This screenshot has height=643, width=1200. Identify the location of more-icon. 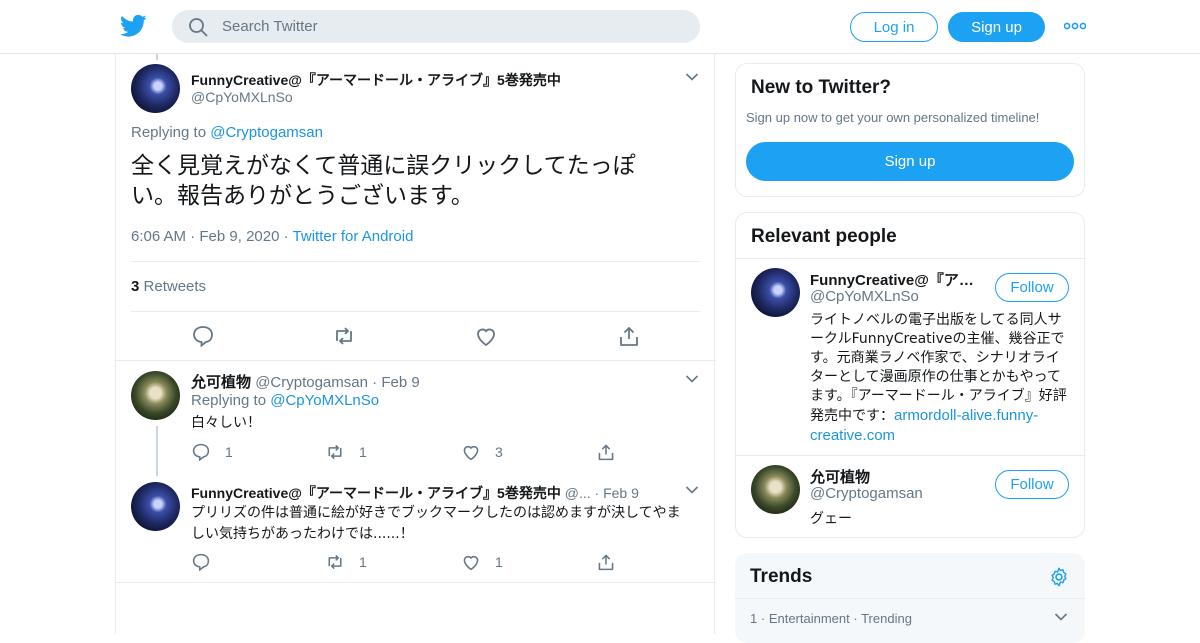
(1075, 26).